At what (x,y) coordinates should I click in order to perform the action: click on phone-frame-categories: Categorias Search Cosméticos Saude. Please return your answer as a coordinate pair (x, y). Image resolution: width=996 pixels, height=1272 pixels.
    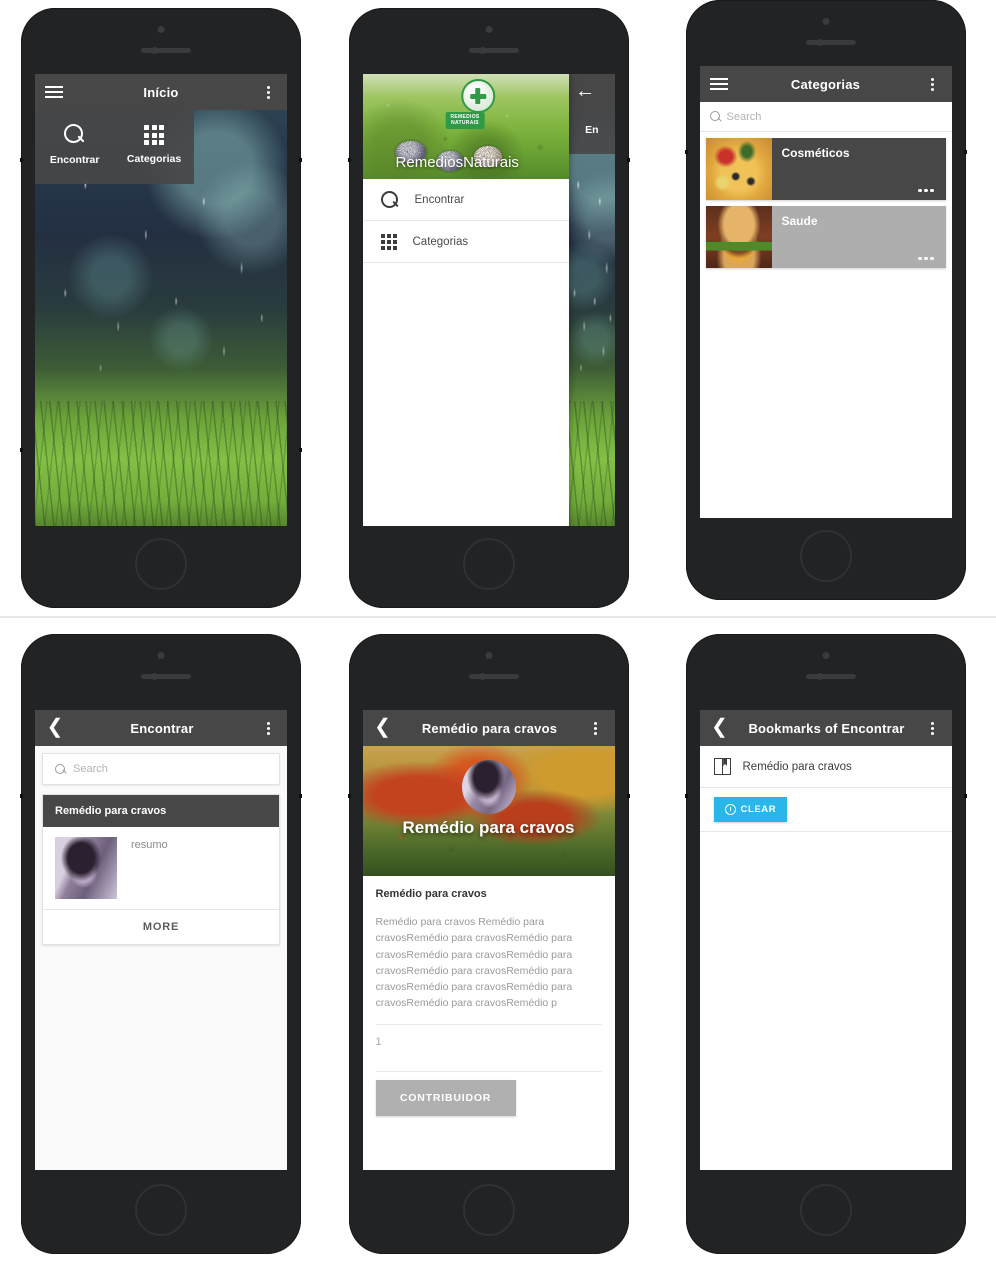
    Looking at the image, I should click on (825, 300).